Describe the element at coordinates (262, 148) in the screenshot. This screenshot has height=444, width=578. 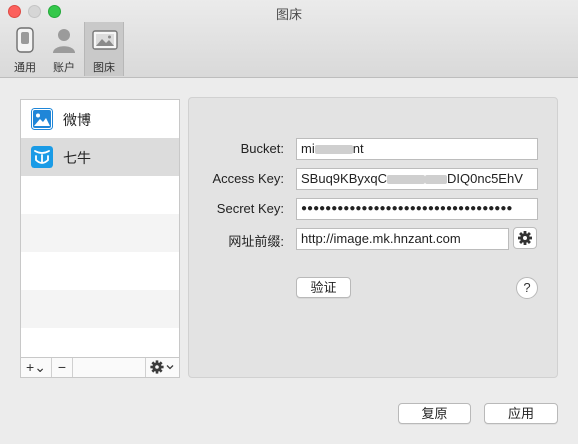
I see `bucket-label: Bucket:` at that location.